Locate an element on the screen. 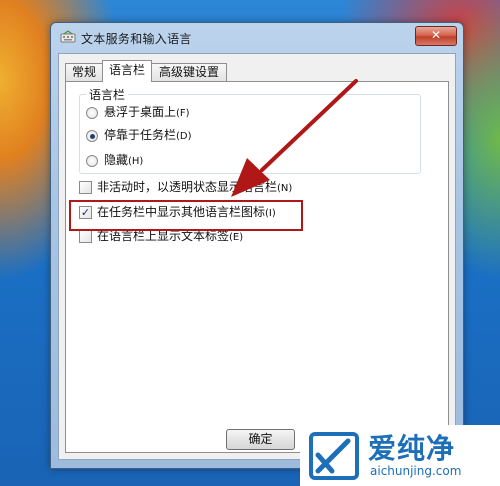 The width and height of the screenshot is (500, 486). tab-language-bar: 语言栏 is located at coordinates (127, 71).